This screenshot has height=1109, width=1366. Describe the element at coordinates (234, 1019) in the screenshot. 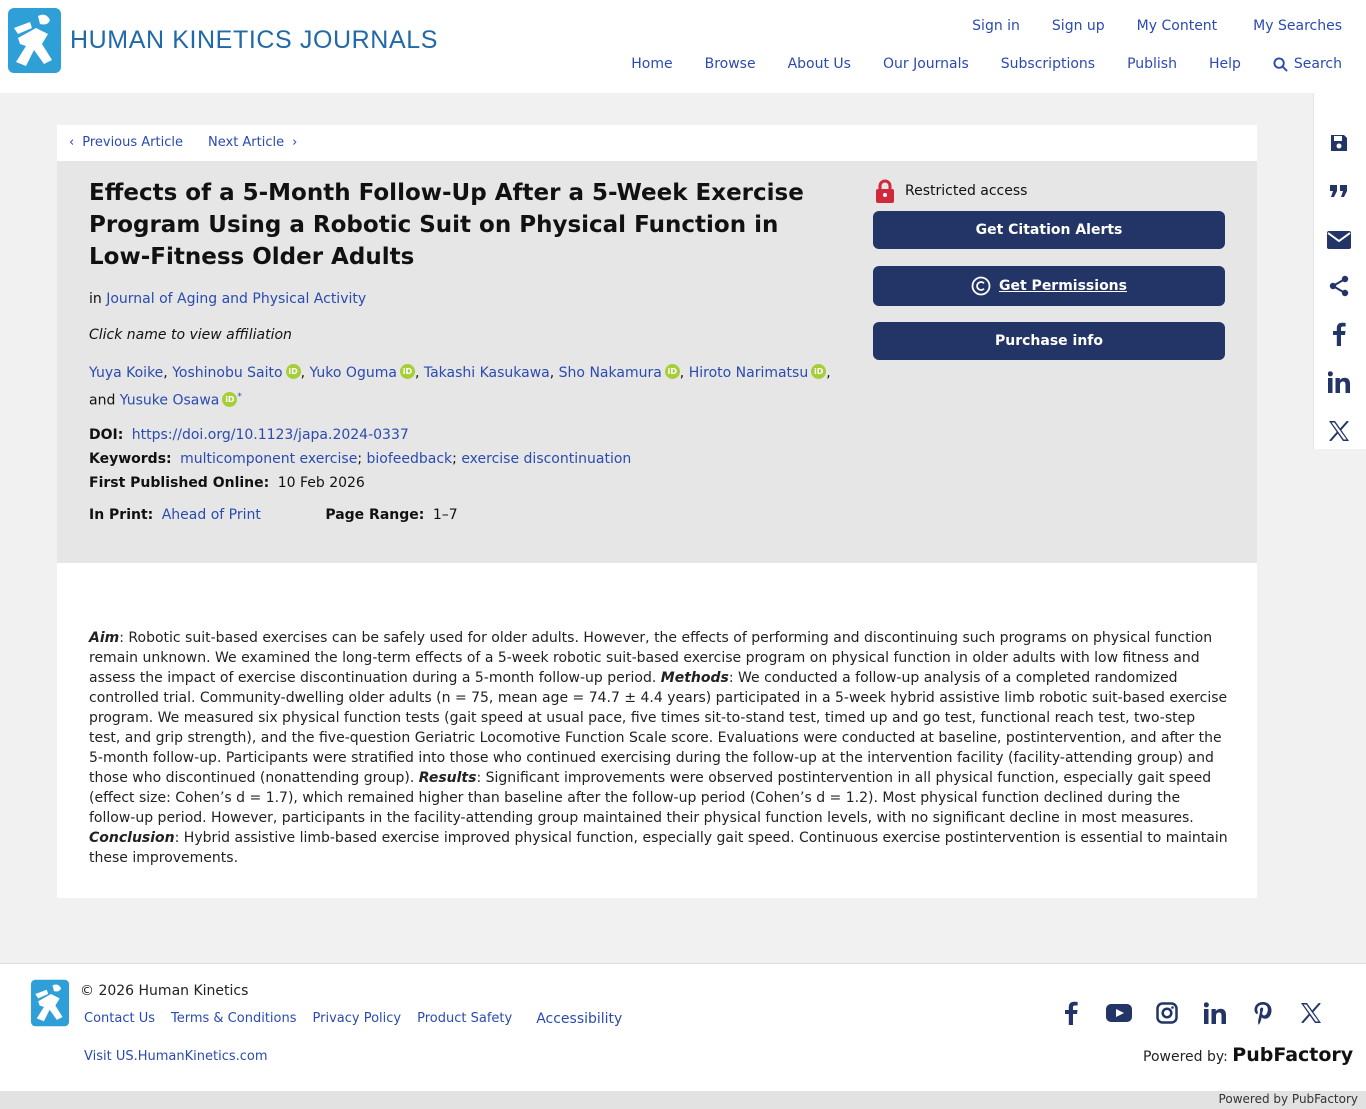

I see `terms-link: Terms & Conditions` at that location.